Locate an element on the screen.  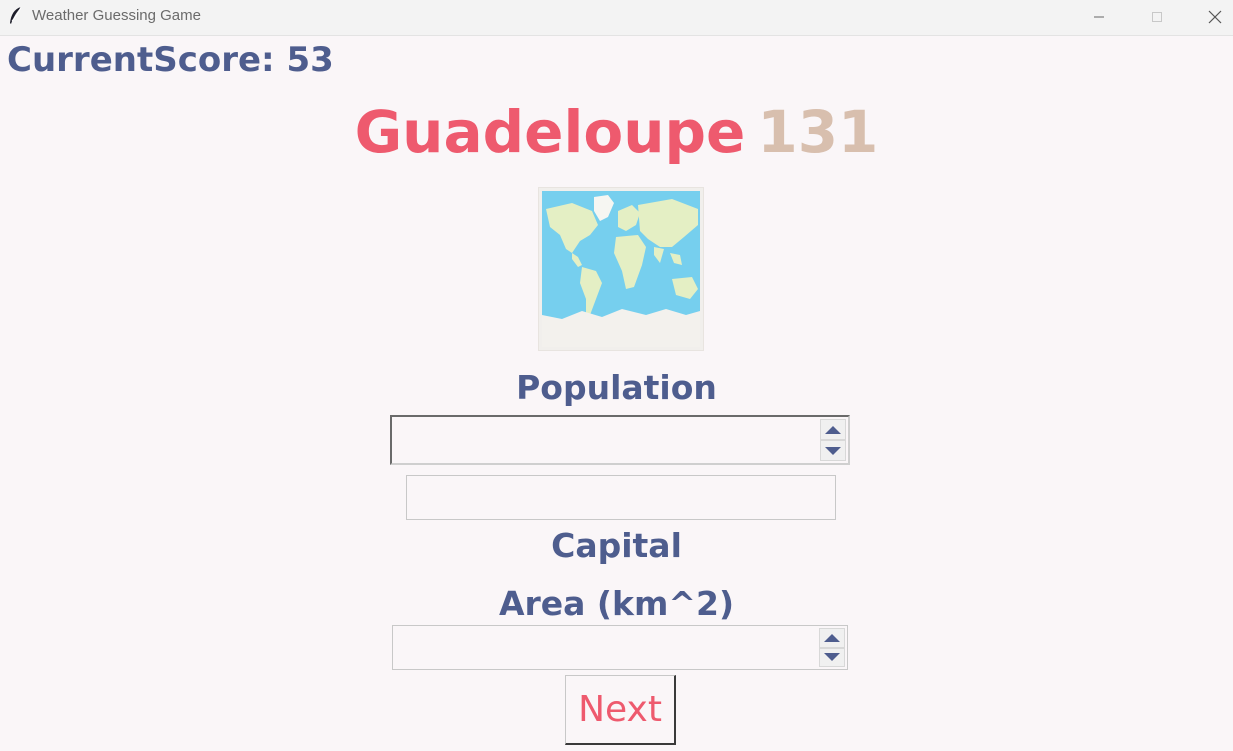
current-score: CurrentScore: 53 is located at coordinates (170, 60).